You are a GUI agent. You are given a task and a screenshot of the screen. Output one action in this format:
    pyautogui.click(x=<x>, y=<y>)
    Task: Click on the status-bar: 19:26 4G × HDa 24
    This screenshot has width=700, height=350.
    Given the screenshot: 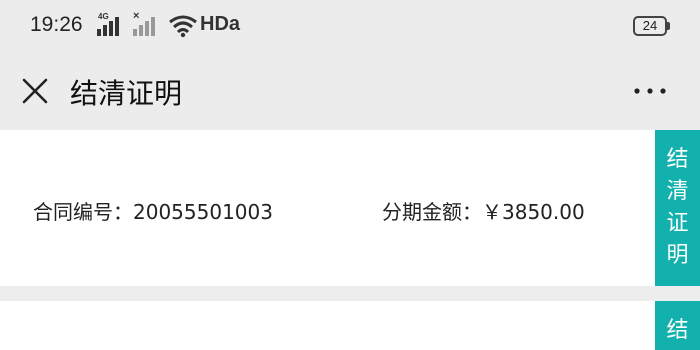 What is the action you would take?
    pyautogui.click(x=350, y=26)
    